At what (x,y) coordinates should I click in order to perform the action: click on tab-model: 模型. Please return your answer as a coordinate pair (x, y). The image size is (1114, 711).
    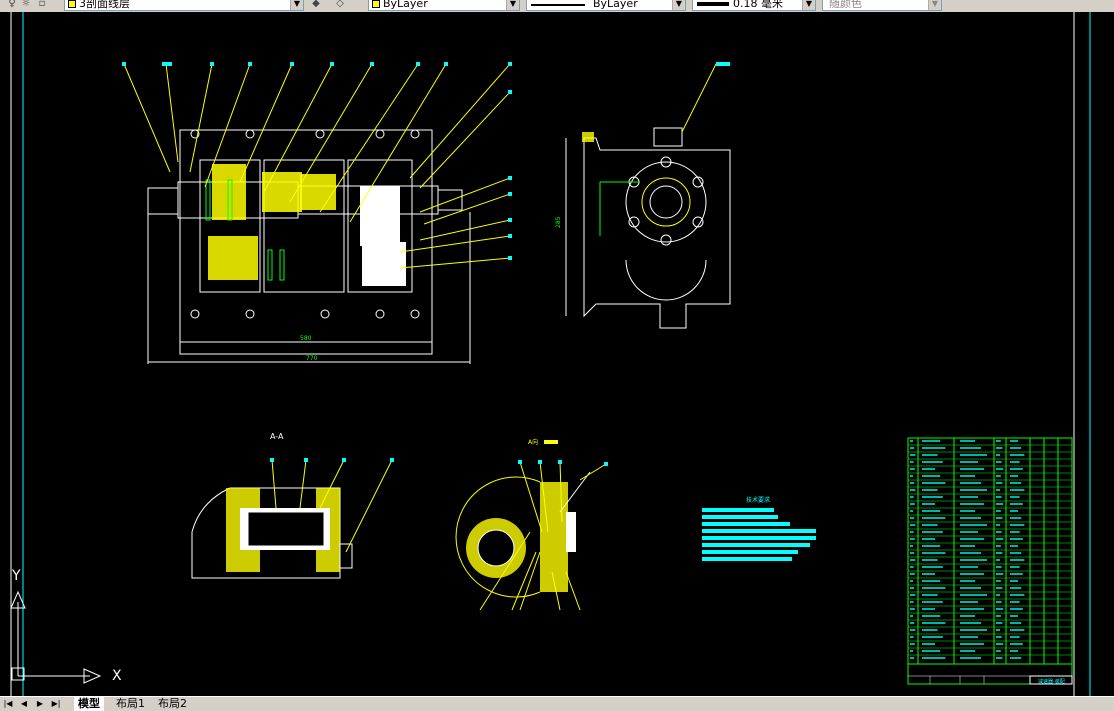
    Looking at the image, I should click on (89, 704).